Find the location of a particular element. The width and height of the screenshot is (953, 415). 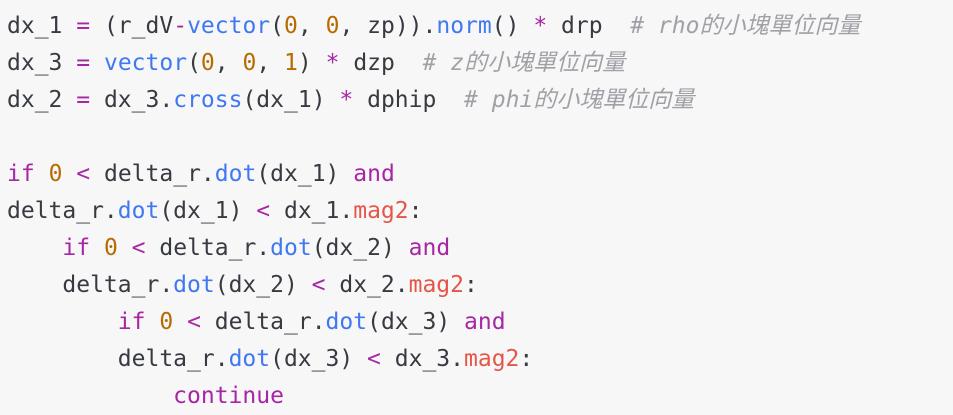

comment-token: # rho的小塊單位向量 is located at coordinates (745, 26).